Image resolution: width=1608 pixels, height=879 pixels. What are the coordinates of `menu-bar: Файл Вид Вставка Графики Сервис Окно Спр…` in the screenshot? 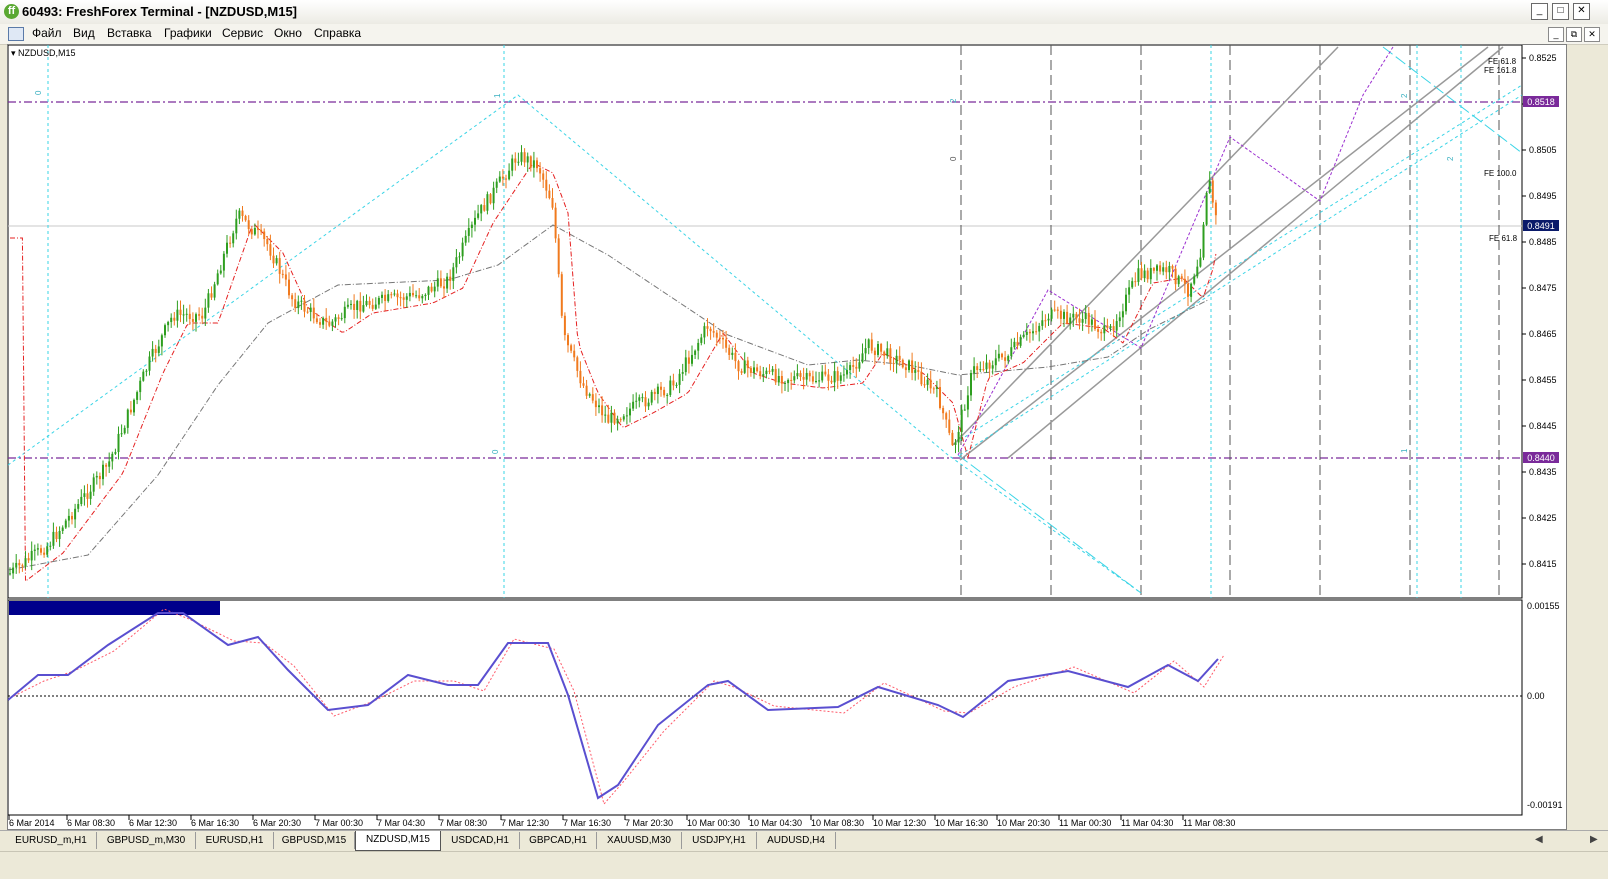 It's located at (804, 34).